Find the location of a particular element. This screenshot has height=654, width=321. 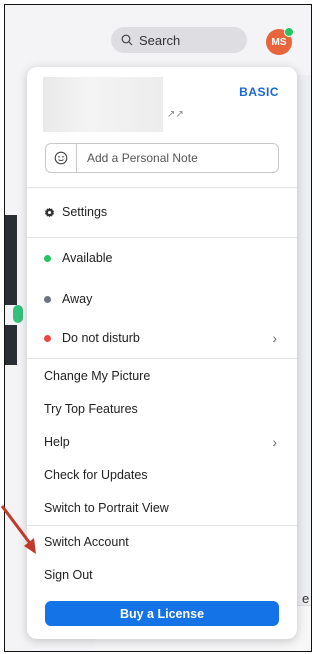

status-do-not-disturb: Do not disturb › is located at coordinates (162, 338).